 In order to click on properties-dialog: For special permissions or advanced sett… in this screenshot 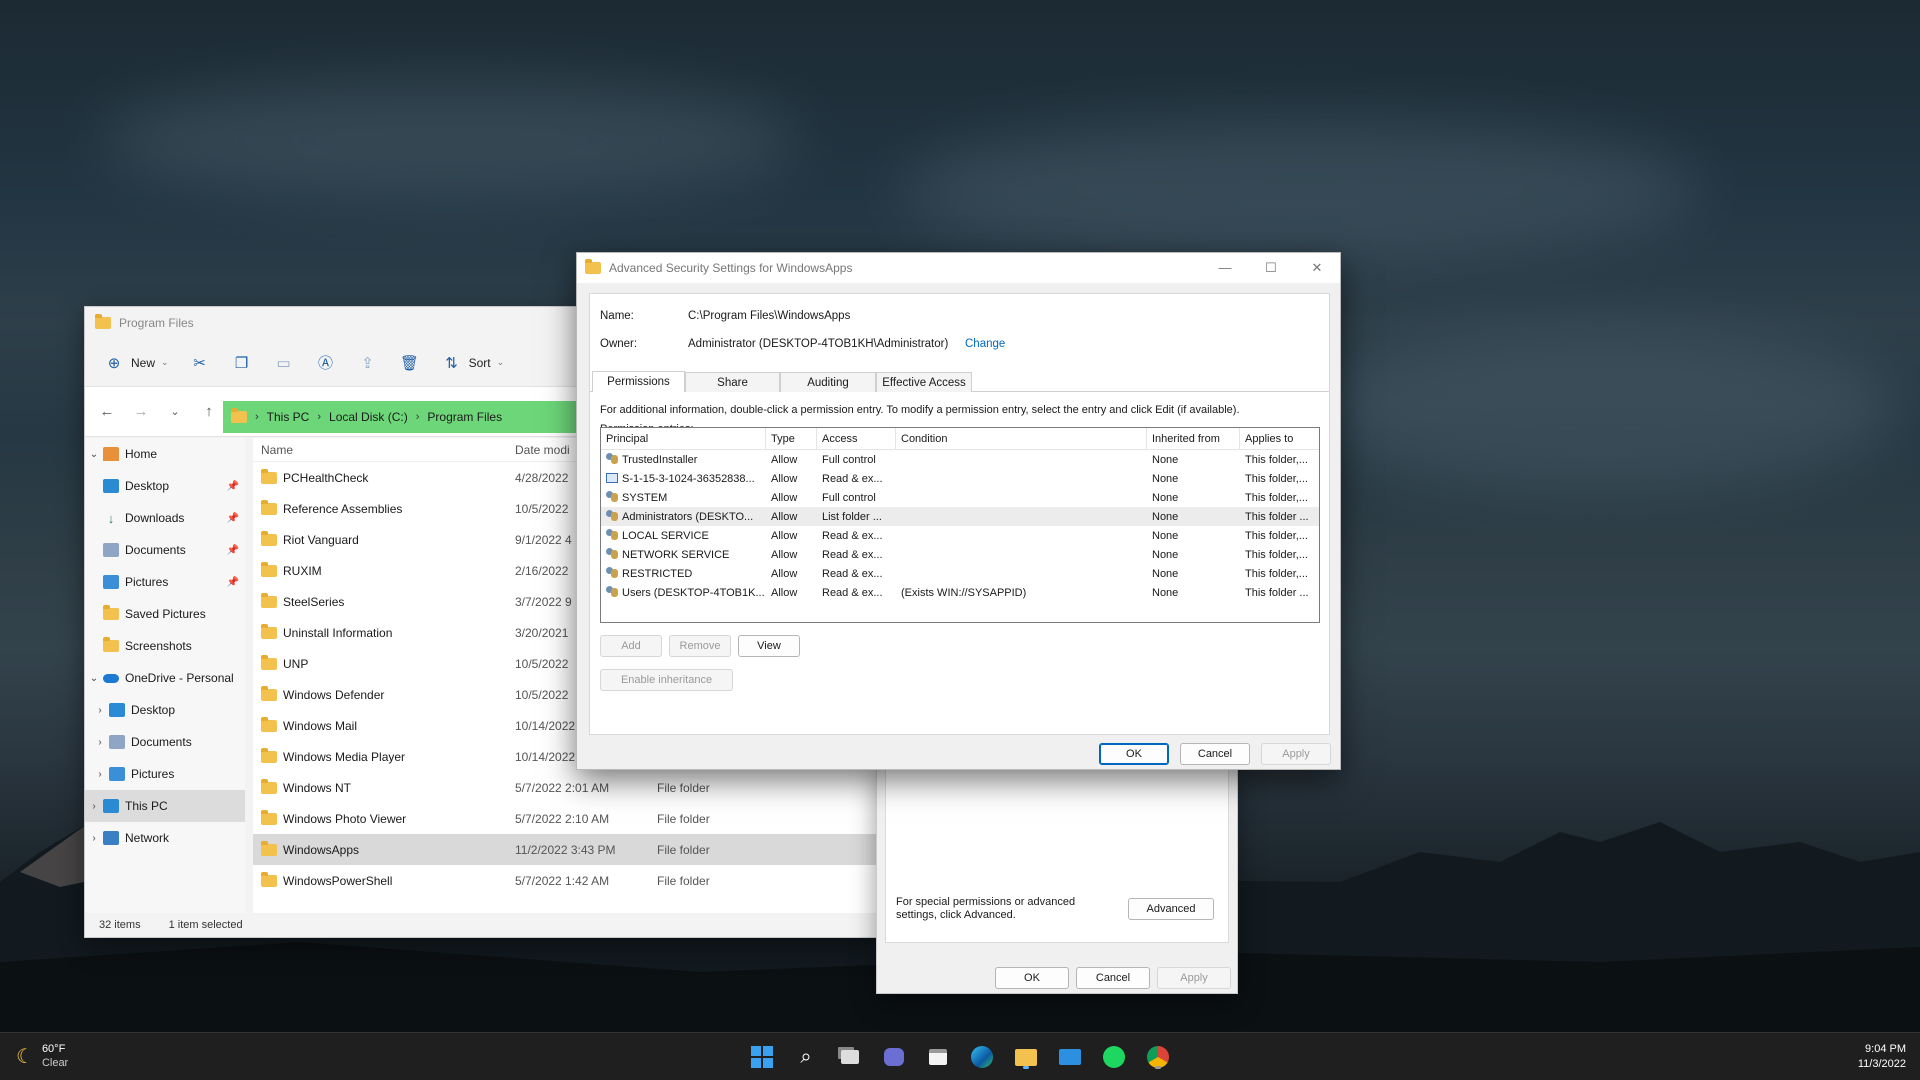, I will do `click(1057, 877)`.